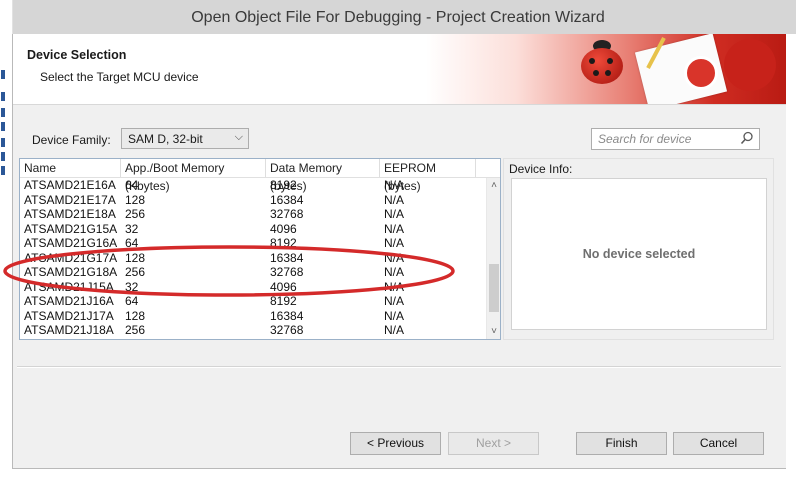 The height and width of the screenshot is (481, 796). I want to click on column-header-data-memory: Data Memory (bytes), so click(323, 176).